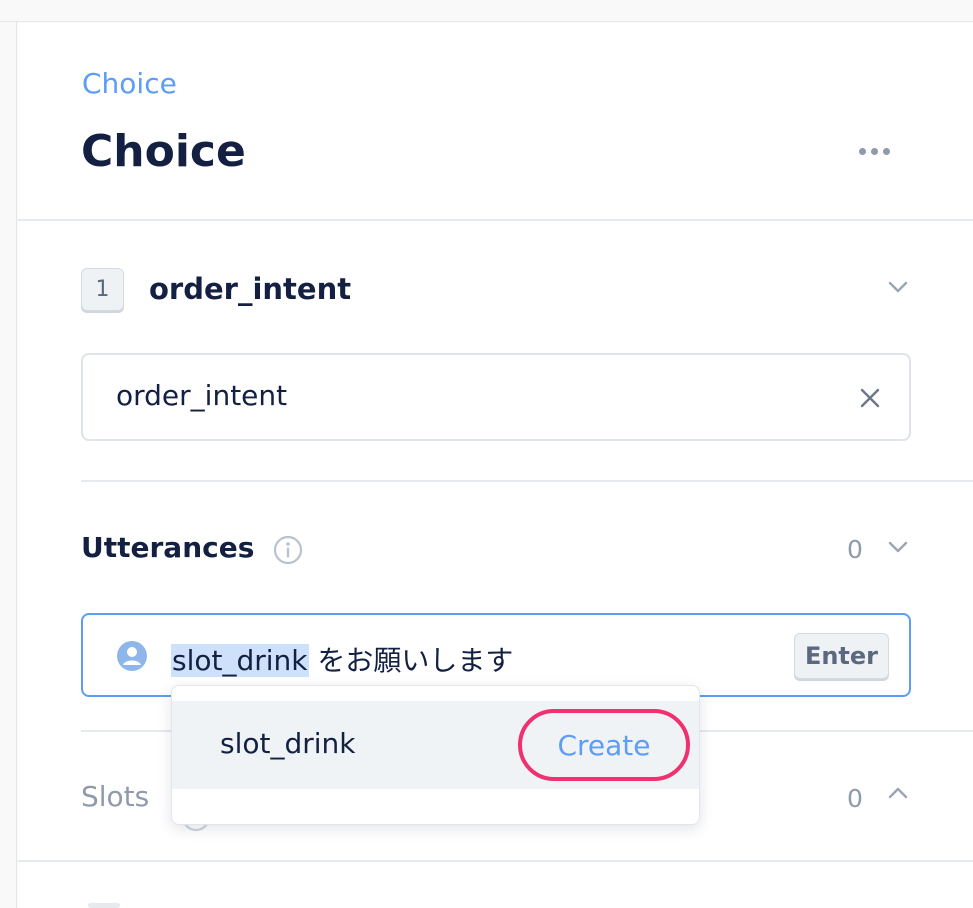 The height and width of the screenshot is (908, 973). What do you see at coordinates (163, 151) in the screenshot?
I see `page-title: Choice` at bounding box center [163, 151].